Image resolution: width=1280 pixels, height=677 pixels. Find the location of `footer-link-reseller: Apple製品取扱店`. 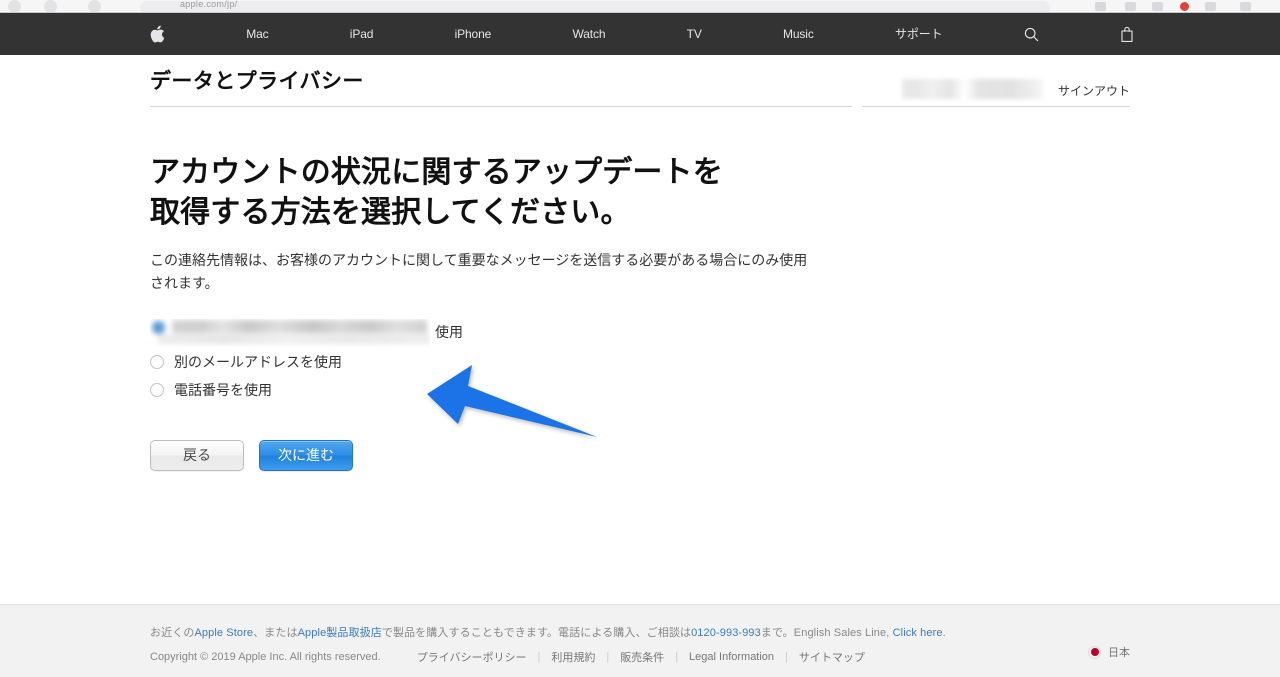

footer-link-reseller: Apple製品取扱店 is located at coordinates (340, 633).